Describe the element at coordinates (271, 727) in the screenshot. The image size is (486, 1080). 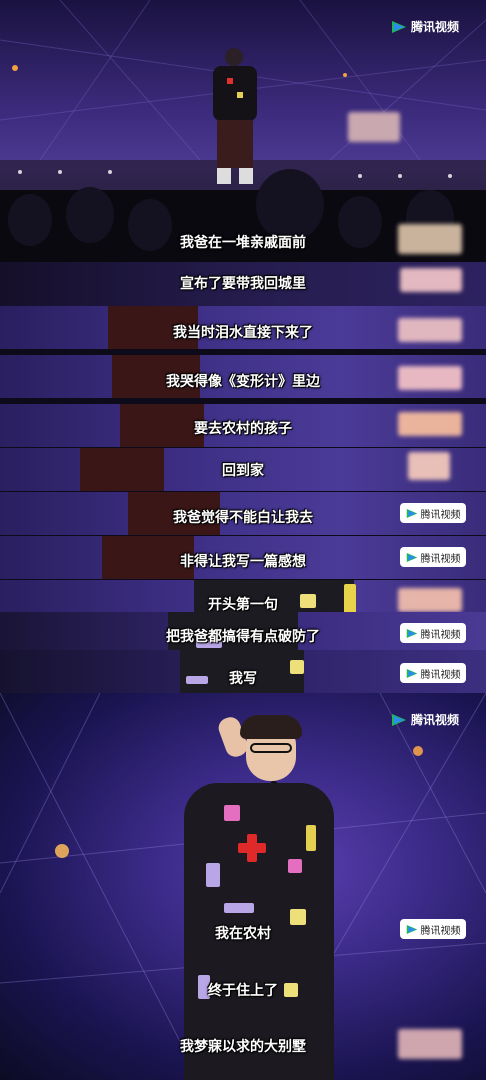
I see `hair` at that location.